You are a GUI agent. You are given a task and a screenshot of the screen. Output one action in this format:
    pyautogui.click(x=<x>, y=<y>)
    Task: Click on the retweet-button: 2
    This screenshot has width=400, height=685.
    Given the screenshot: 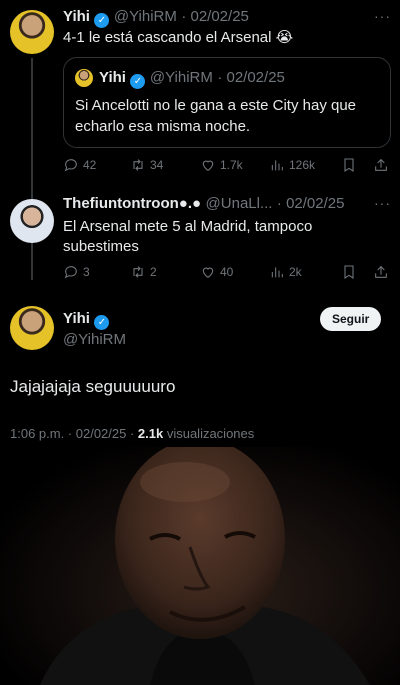 What is the action you would take?
    pyautogui.click(x=143, y=272)
    